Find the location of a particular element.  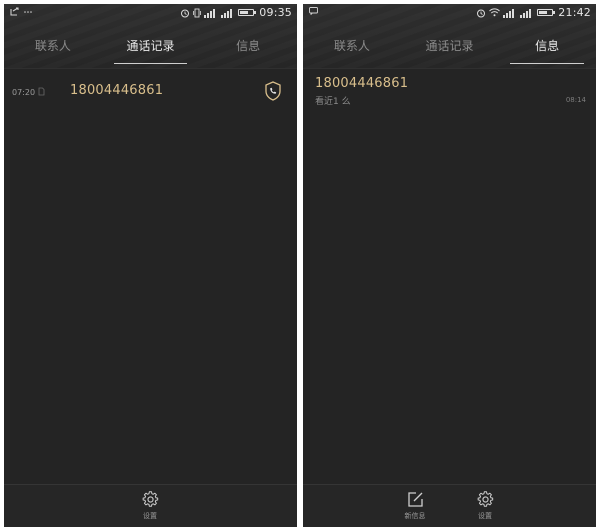

shield-phone-icon is located at coordinates (273, 91).